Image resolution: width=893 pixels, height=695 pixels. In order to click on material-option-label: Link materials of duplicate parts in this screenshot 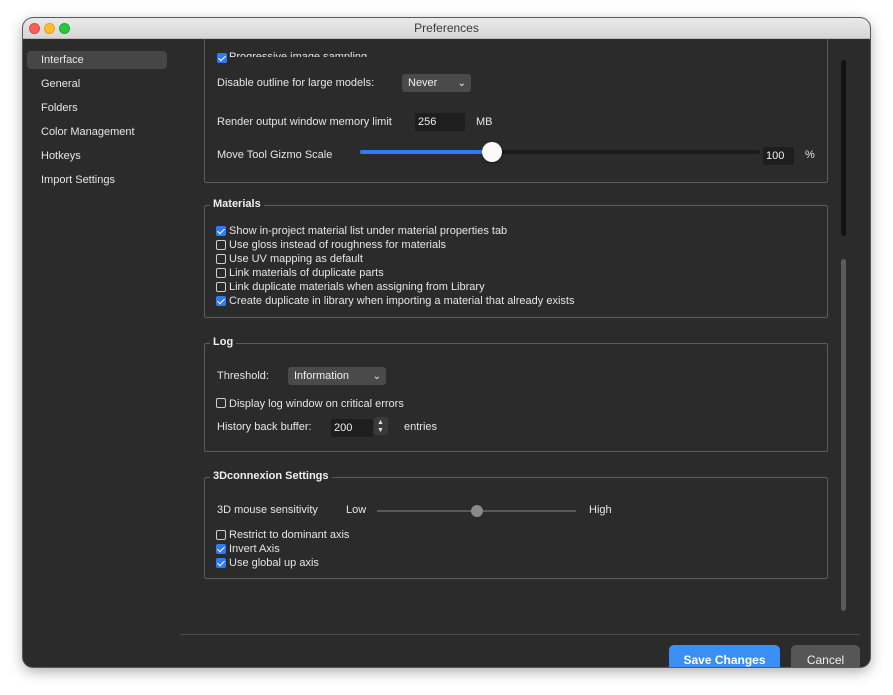, I will do `click(306, 273)`.